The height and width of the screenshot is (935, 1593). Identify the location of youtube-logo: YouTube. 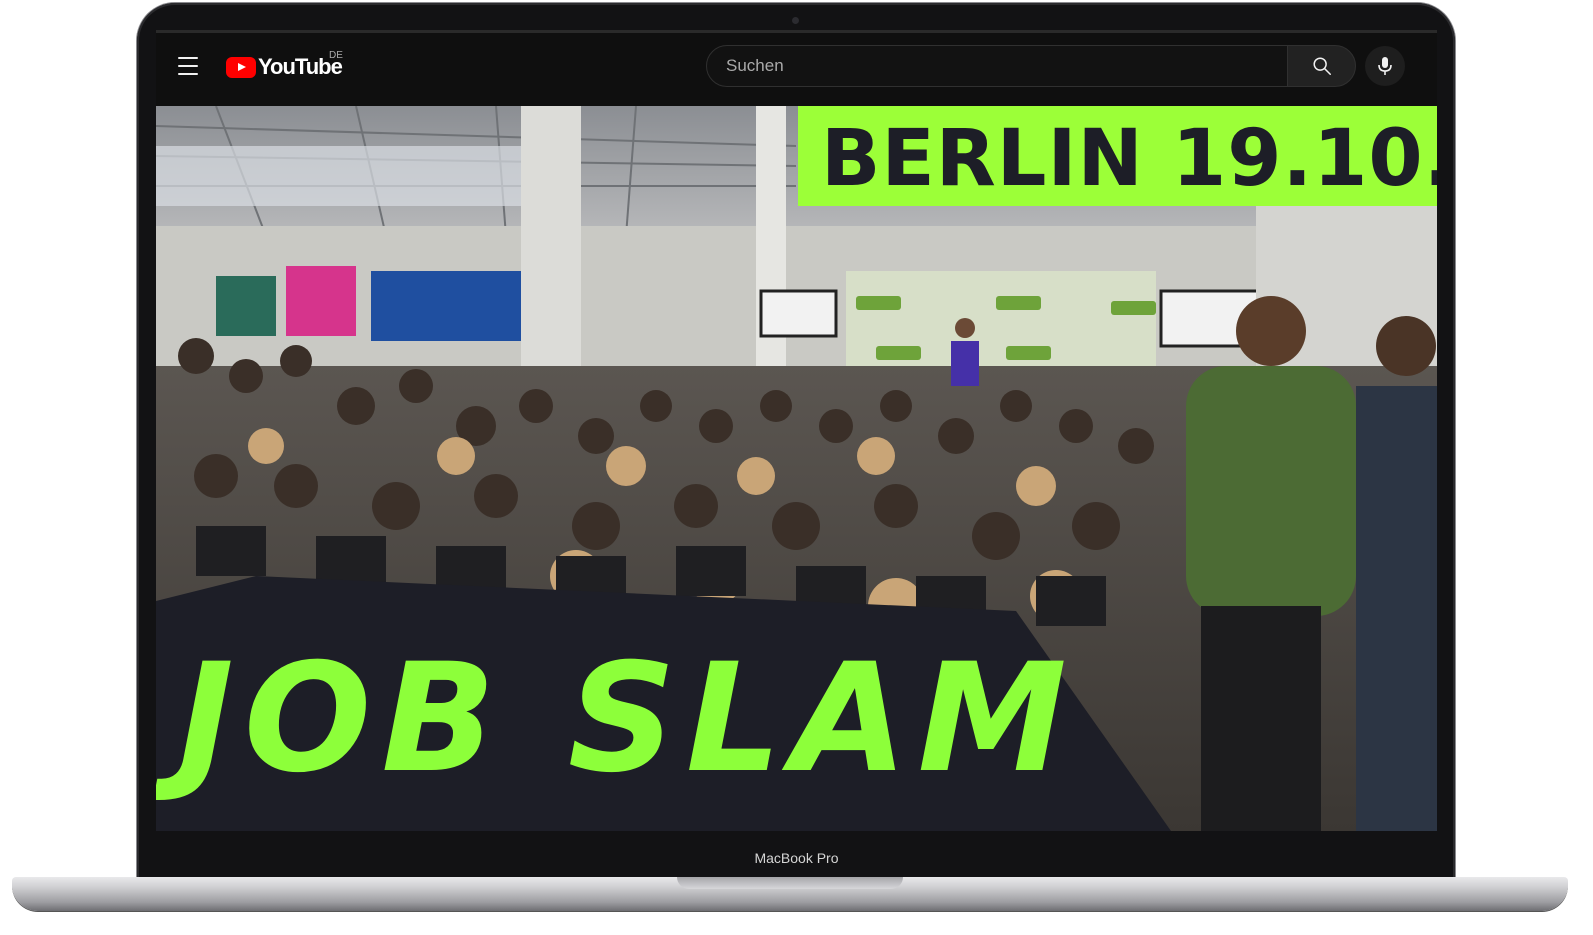
(284, 67).